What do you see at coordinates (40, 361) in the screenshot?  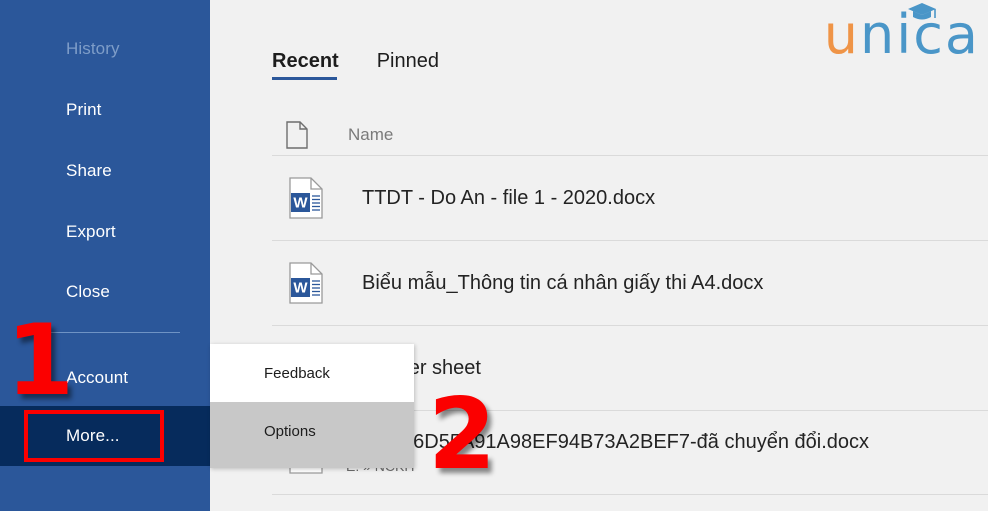 I see `step-marker-1: 1` at bounding box center [40, 361].